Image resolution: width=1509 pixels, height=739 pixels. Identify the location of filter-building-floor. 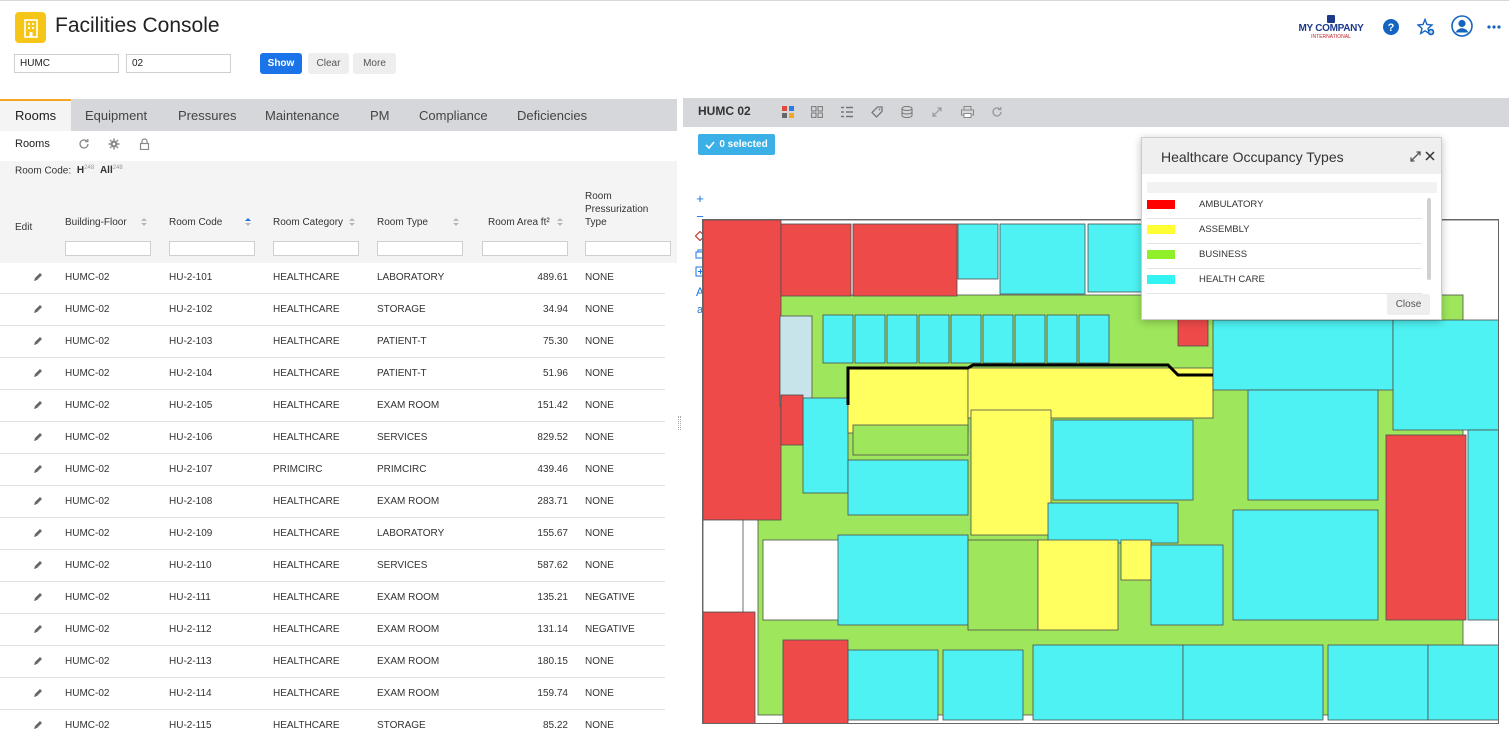
(108, 248).